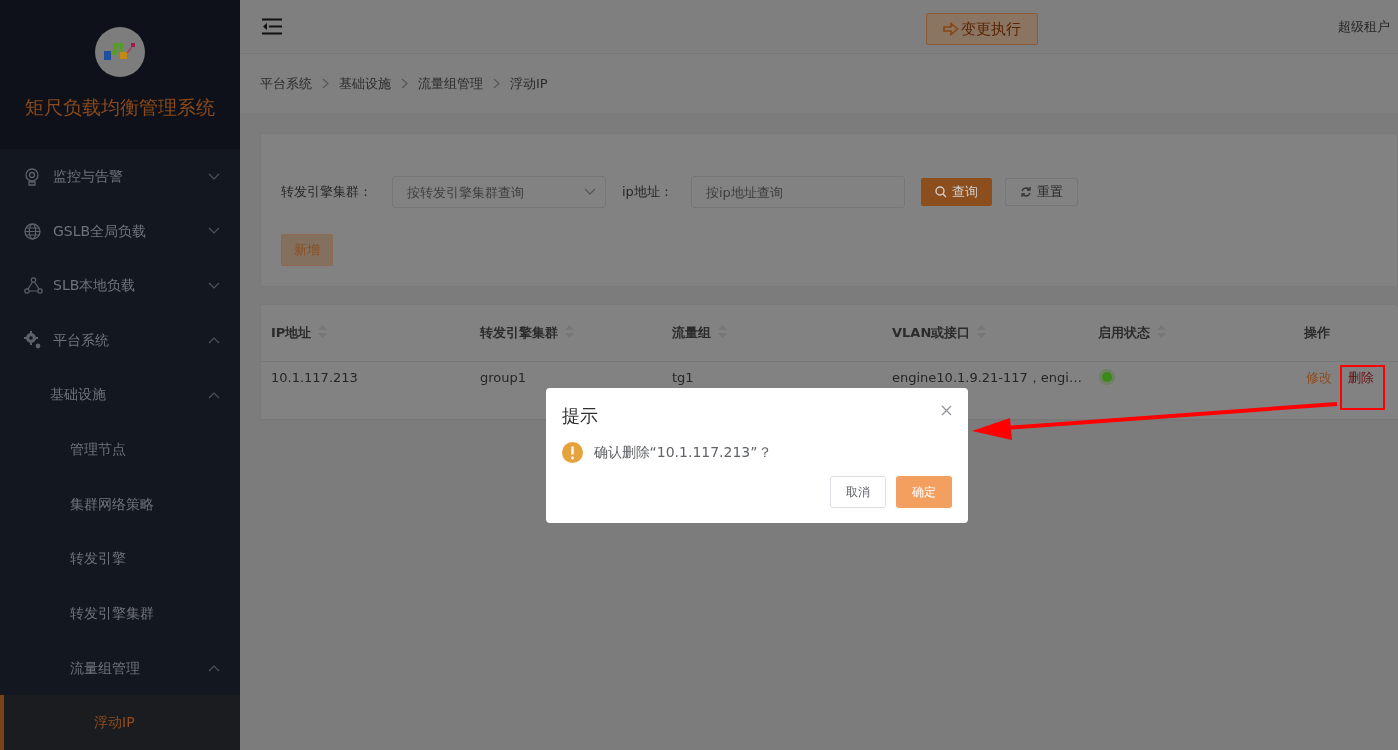 The width and height of the screenshot is (1398, 750). What do you see at coordinates (858, 492) in the screenshot?
I see `cancel-button: 取消` at bounding box center [858, 492].